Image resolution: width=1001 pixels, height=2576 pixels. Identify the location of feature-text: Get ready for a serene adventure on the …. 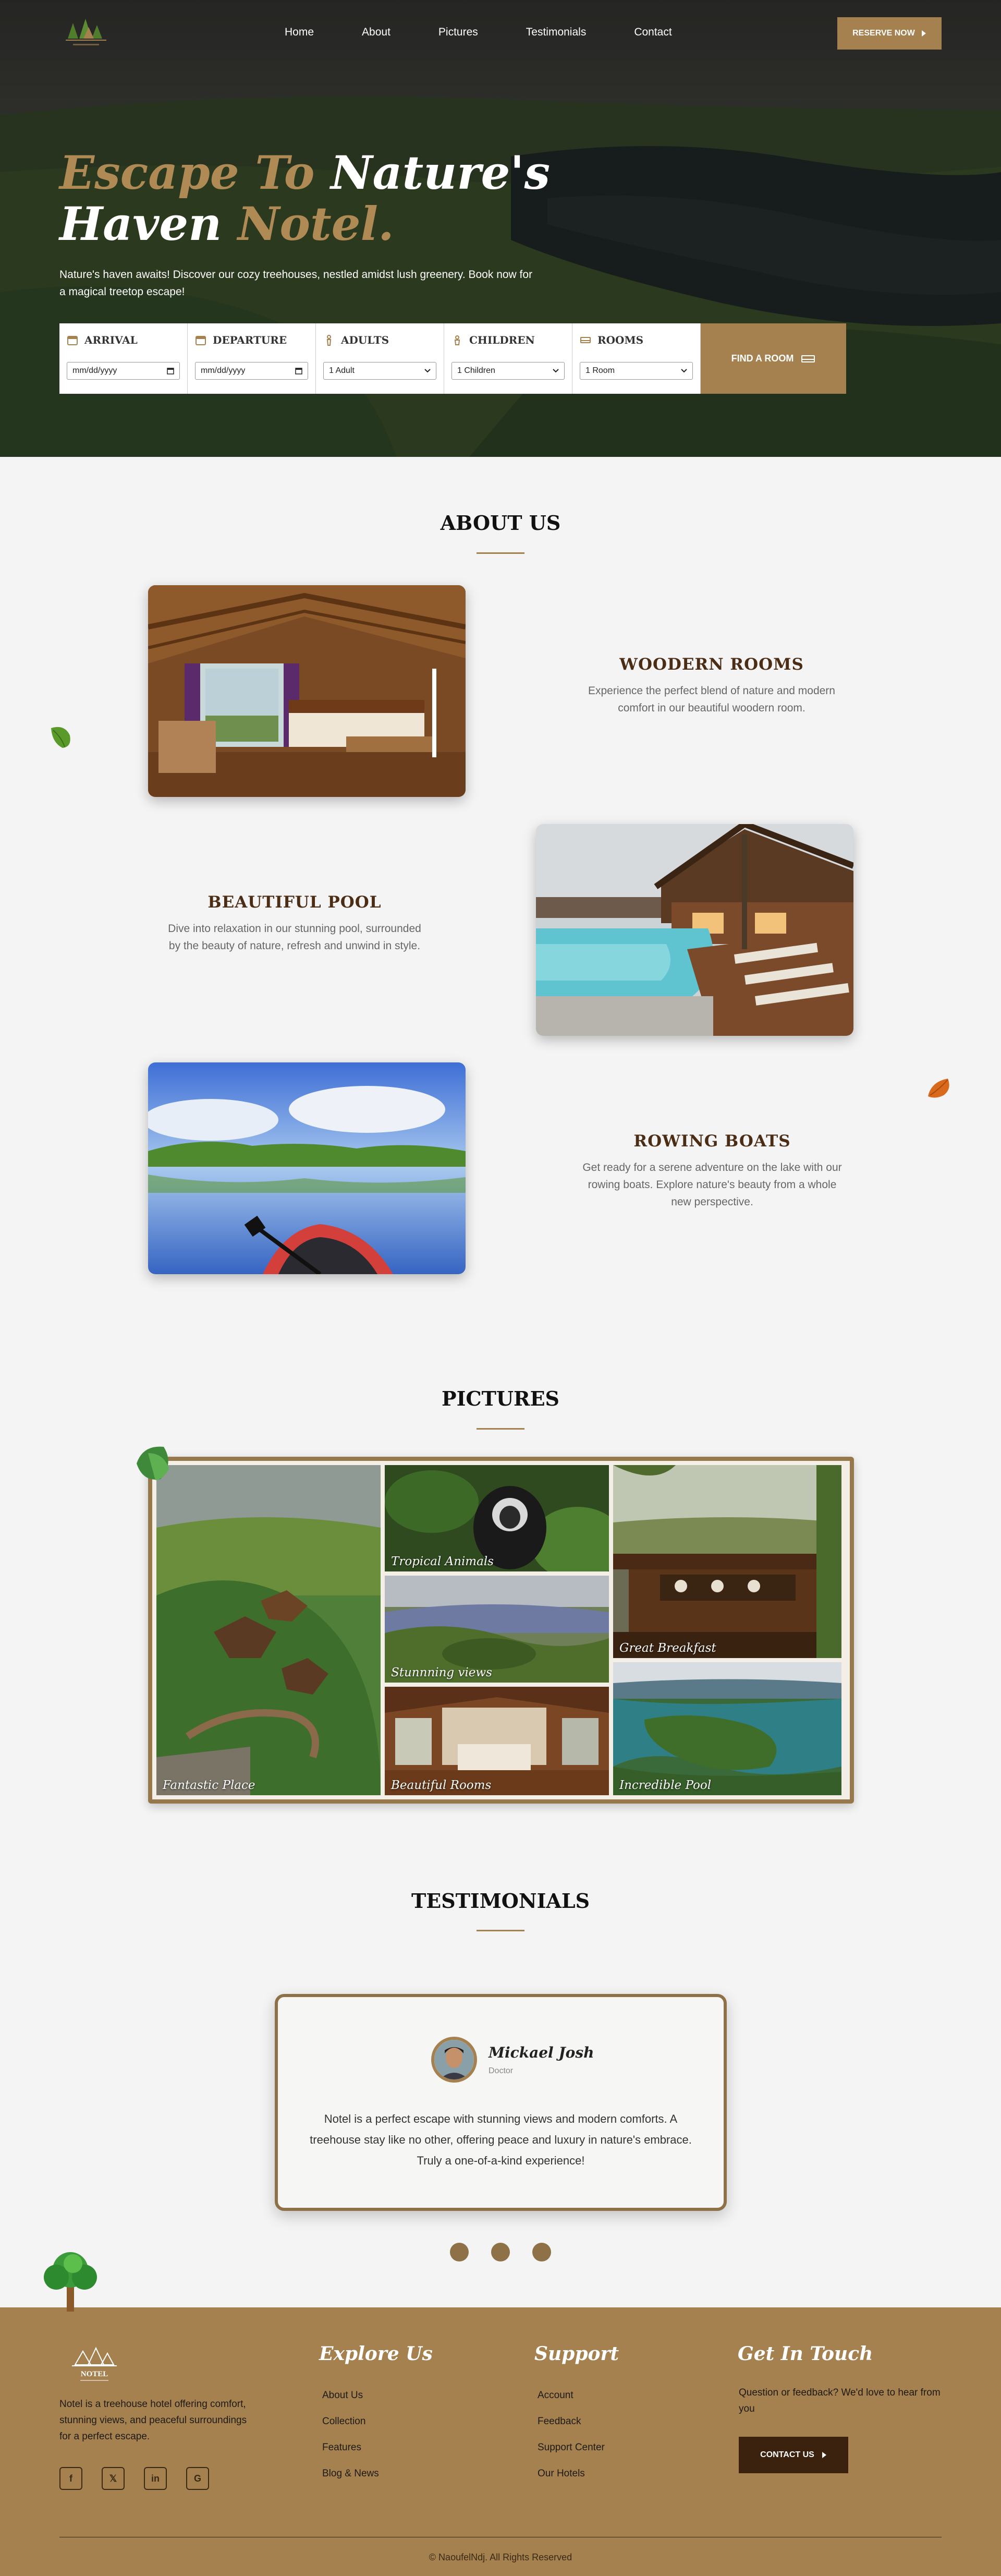
(712, 1185).